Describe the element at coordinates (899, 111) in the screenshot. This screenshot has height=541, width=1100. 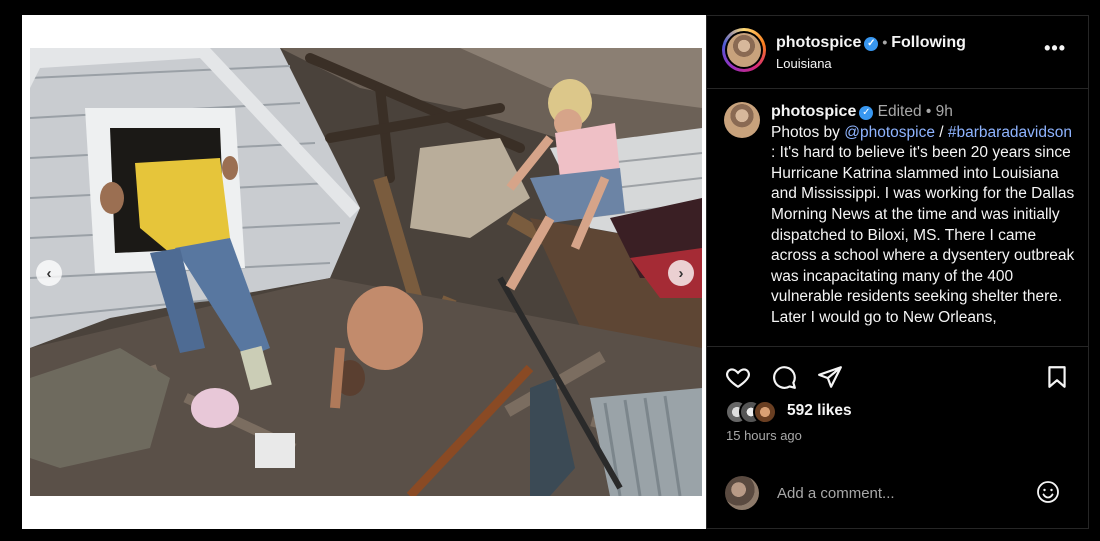
I see `edited-label: Edited` at that location.